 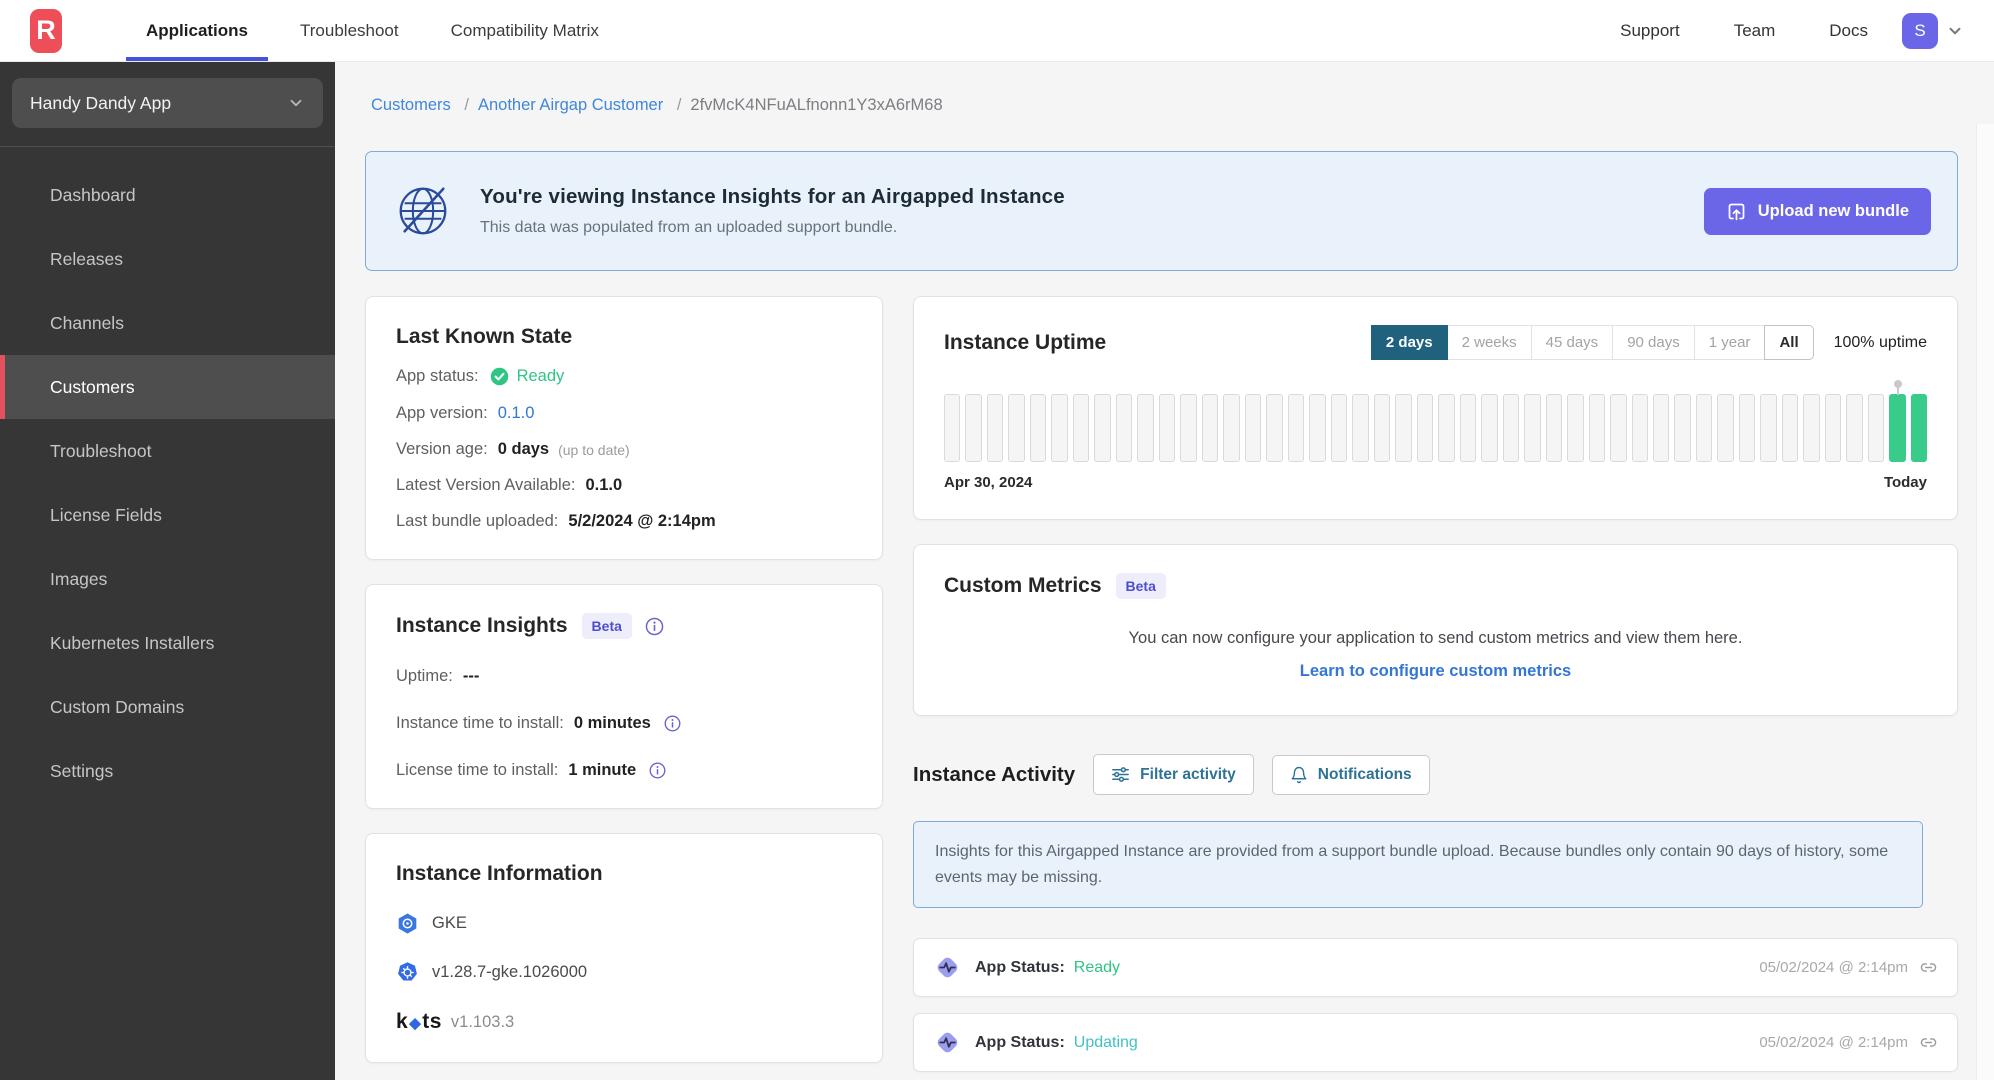 I want to click on sidebar-item: Releases, so click(x=167, y=259).